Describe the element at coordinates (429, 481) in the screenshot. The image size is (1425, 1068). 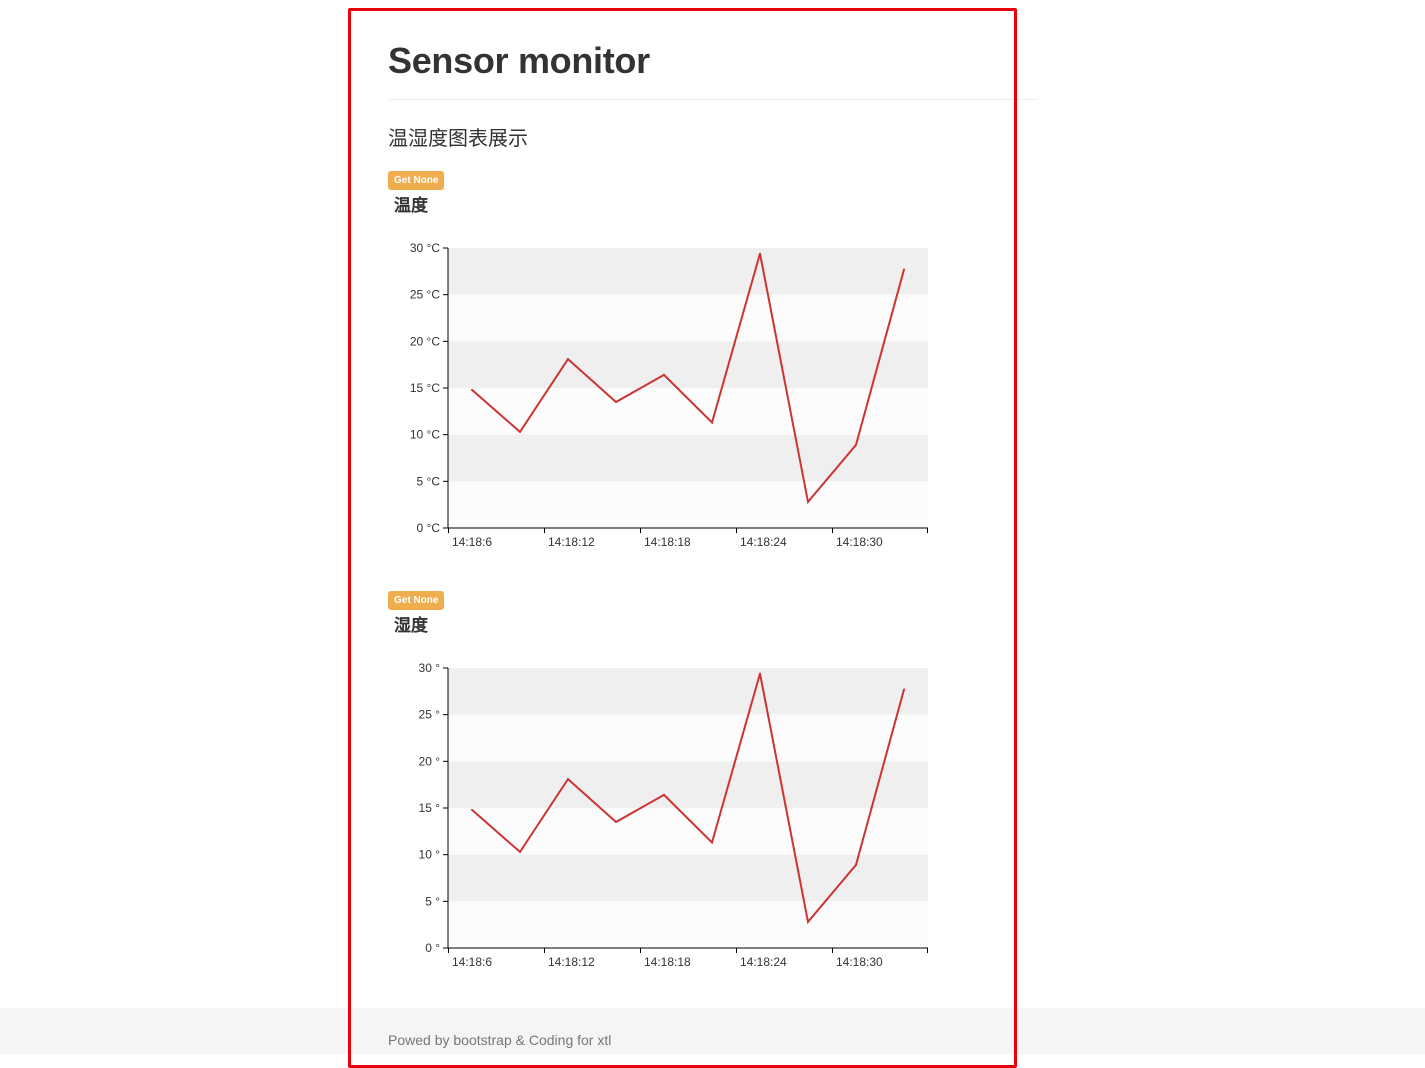
I see `y-tick-label: 5 °C` at that location.